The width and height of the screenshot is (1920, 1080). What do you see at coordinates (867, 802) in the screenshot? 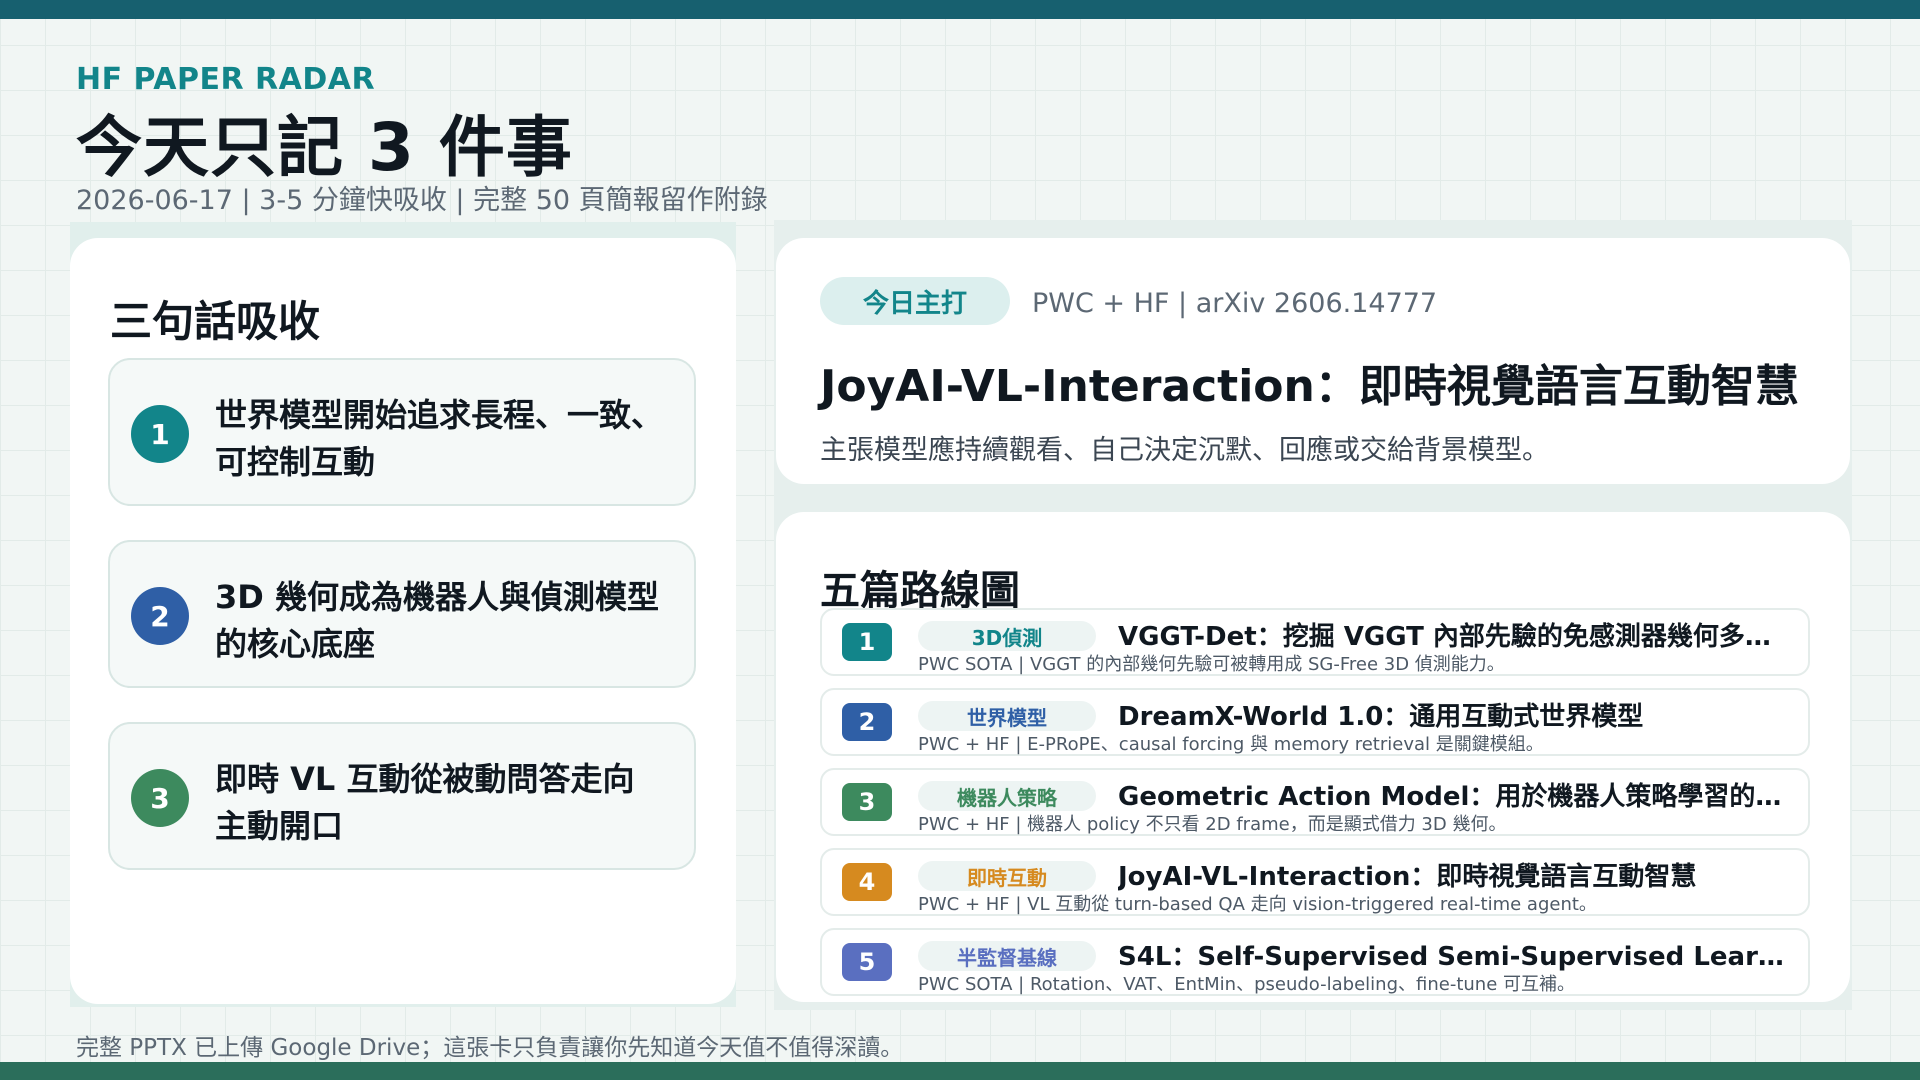
I see `roadmap-number-badge: 3` at bounding box center [867, 802].